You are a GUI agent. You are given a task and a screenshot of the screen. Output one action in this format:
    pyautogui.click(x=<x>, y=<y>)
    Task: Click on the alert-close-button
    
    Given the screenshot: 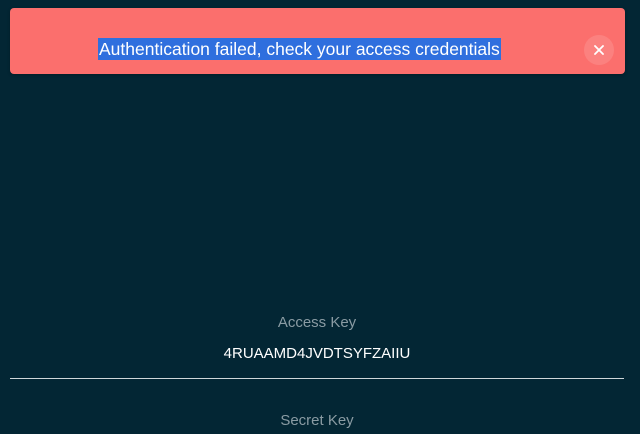 What is the action you would take?
    pyautogui.click(x=599, y=50)
    